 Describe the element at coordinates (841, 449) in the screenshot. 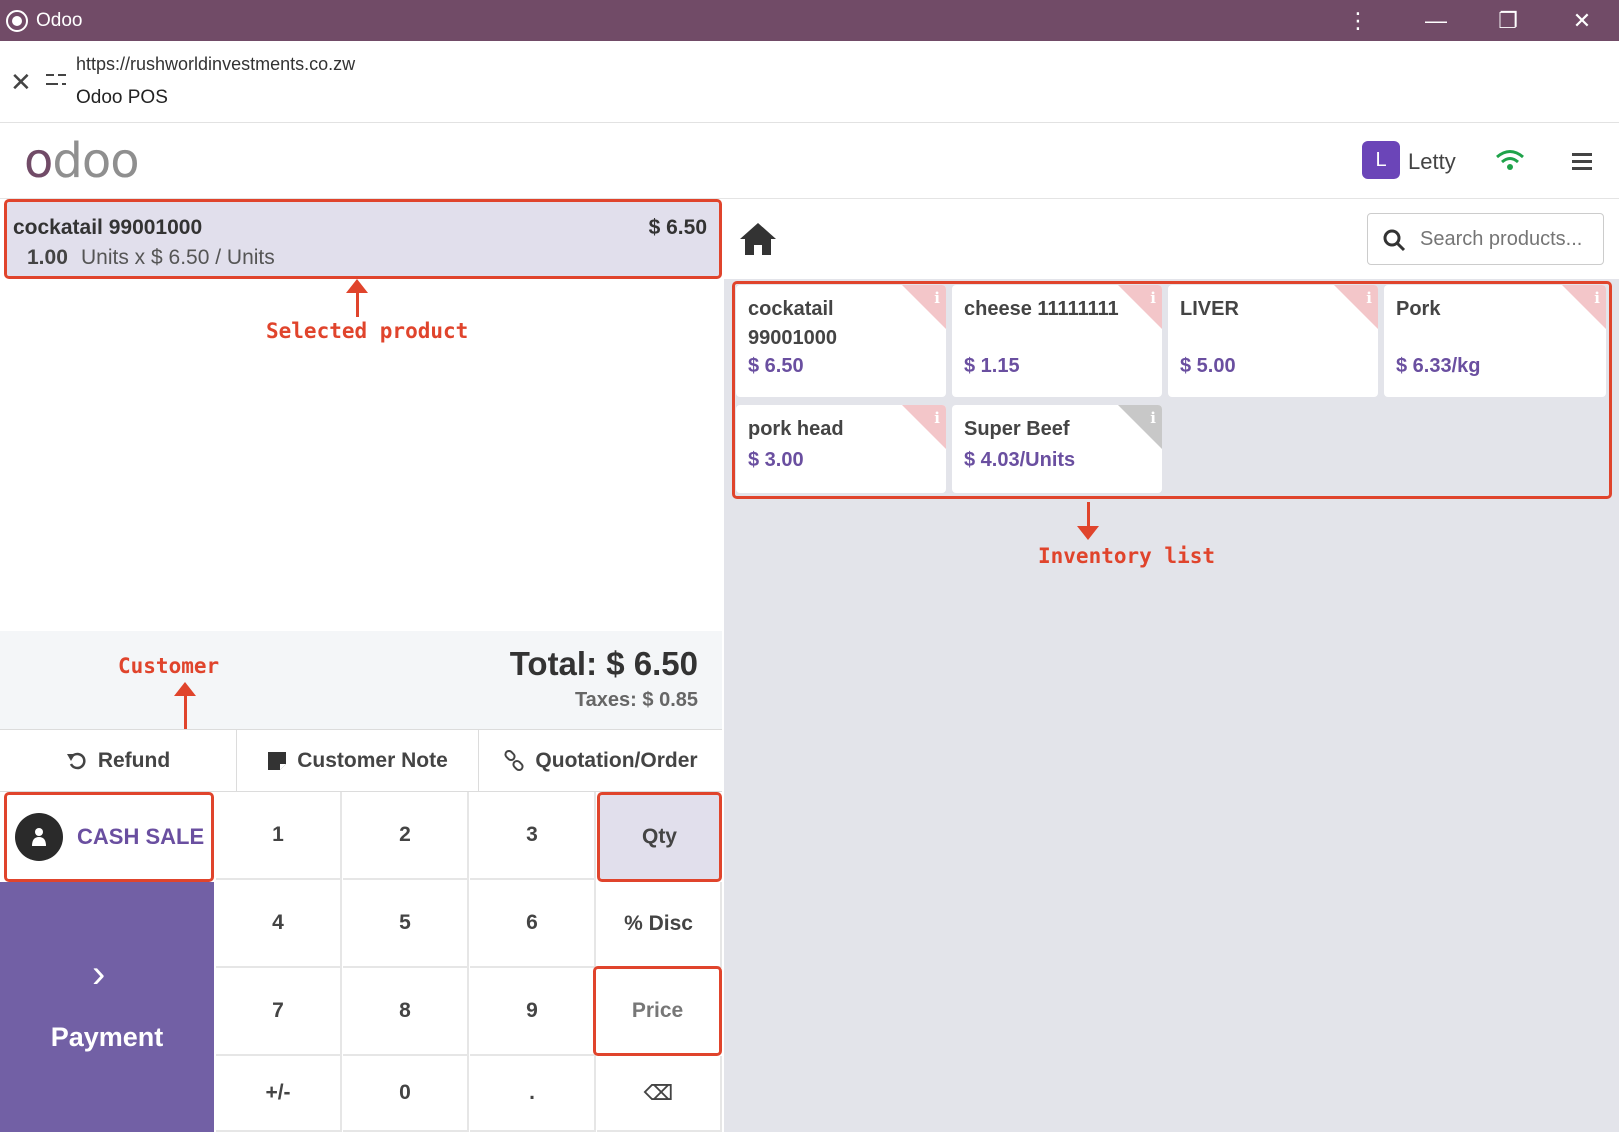

I see `product-card: i pork head $ 3.00` at that location.